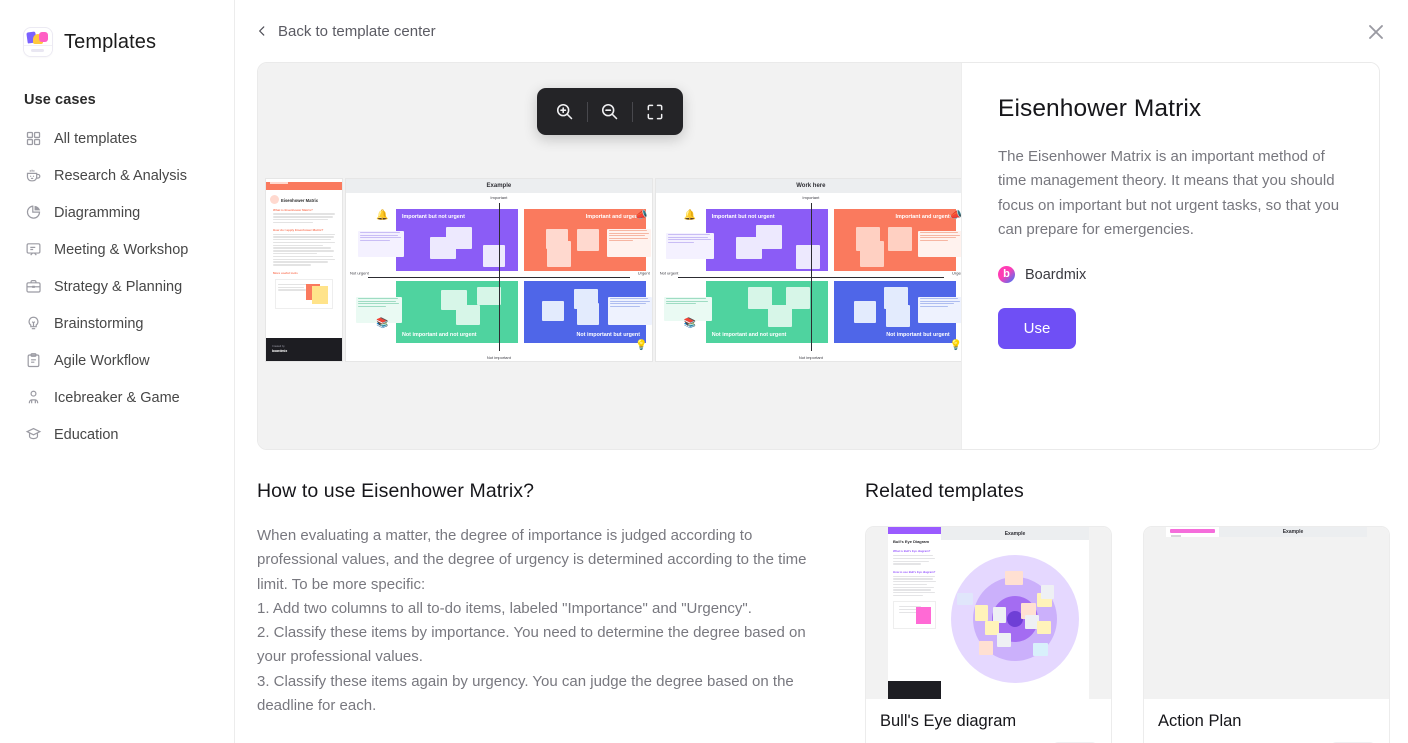  What do you see at coordinates (120, 175) in the screenshot?
I see `sidebar-item-label: Research & Analysis` at bounding box center [120, 175].